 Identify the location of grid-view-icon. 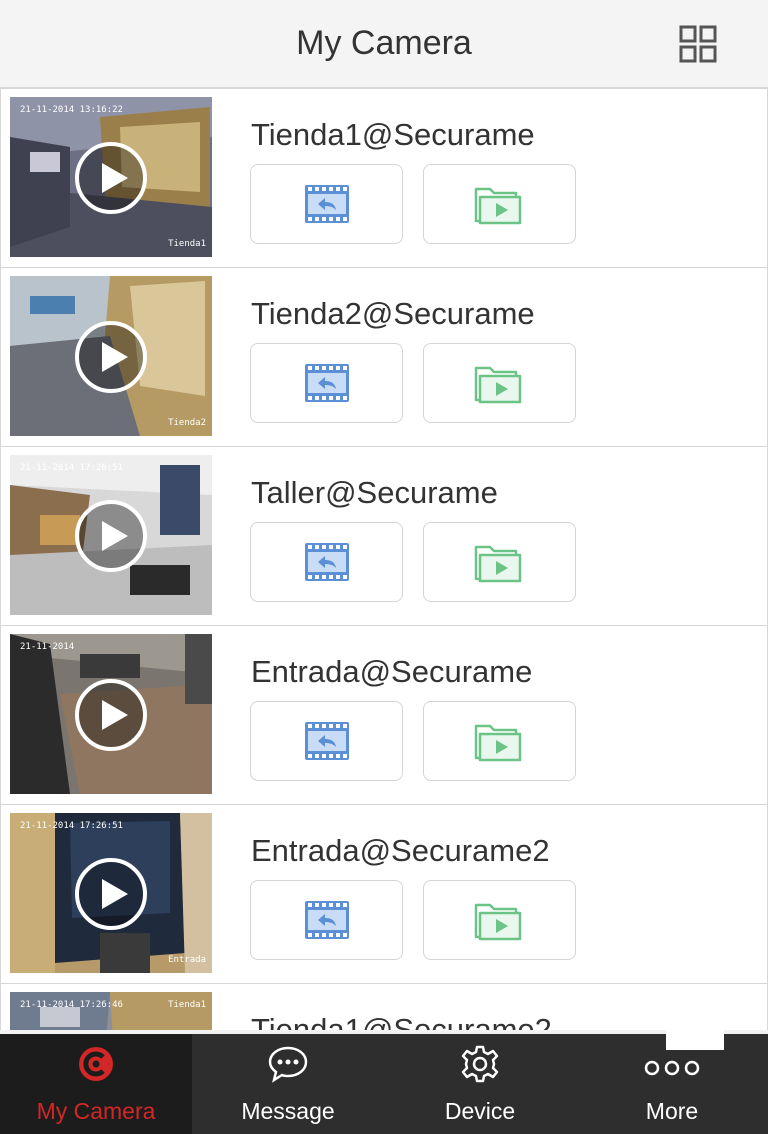
(698, 44).